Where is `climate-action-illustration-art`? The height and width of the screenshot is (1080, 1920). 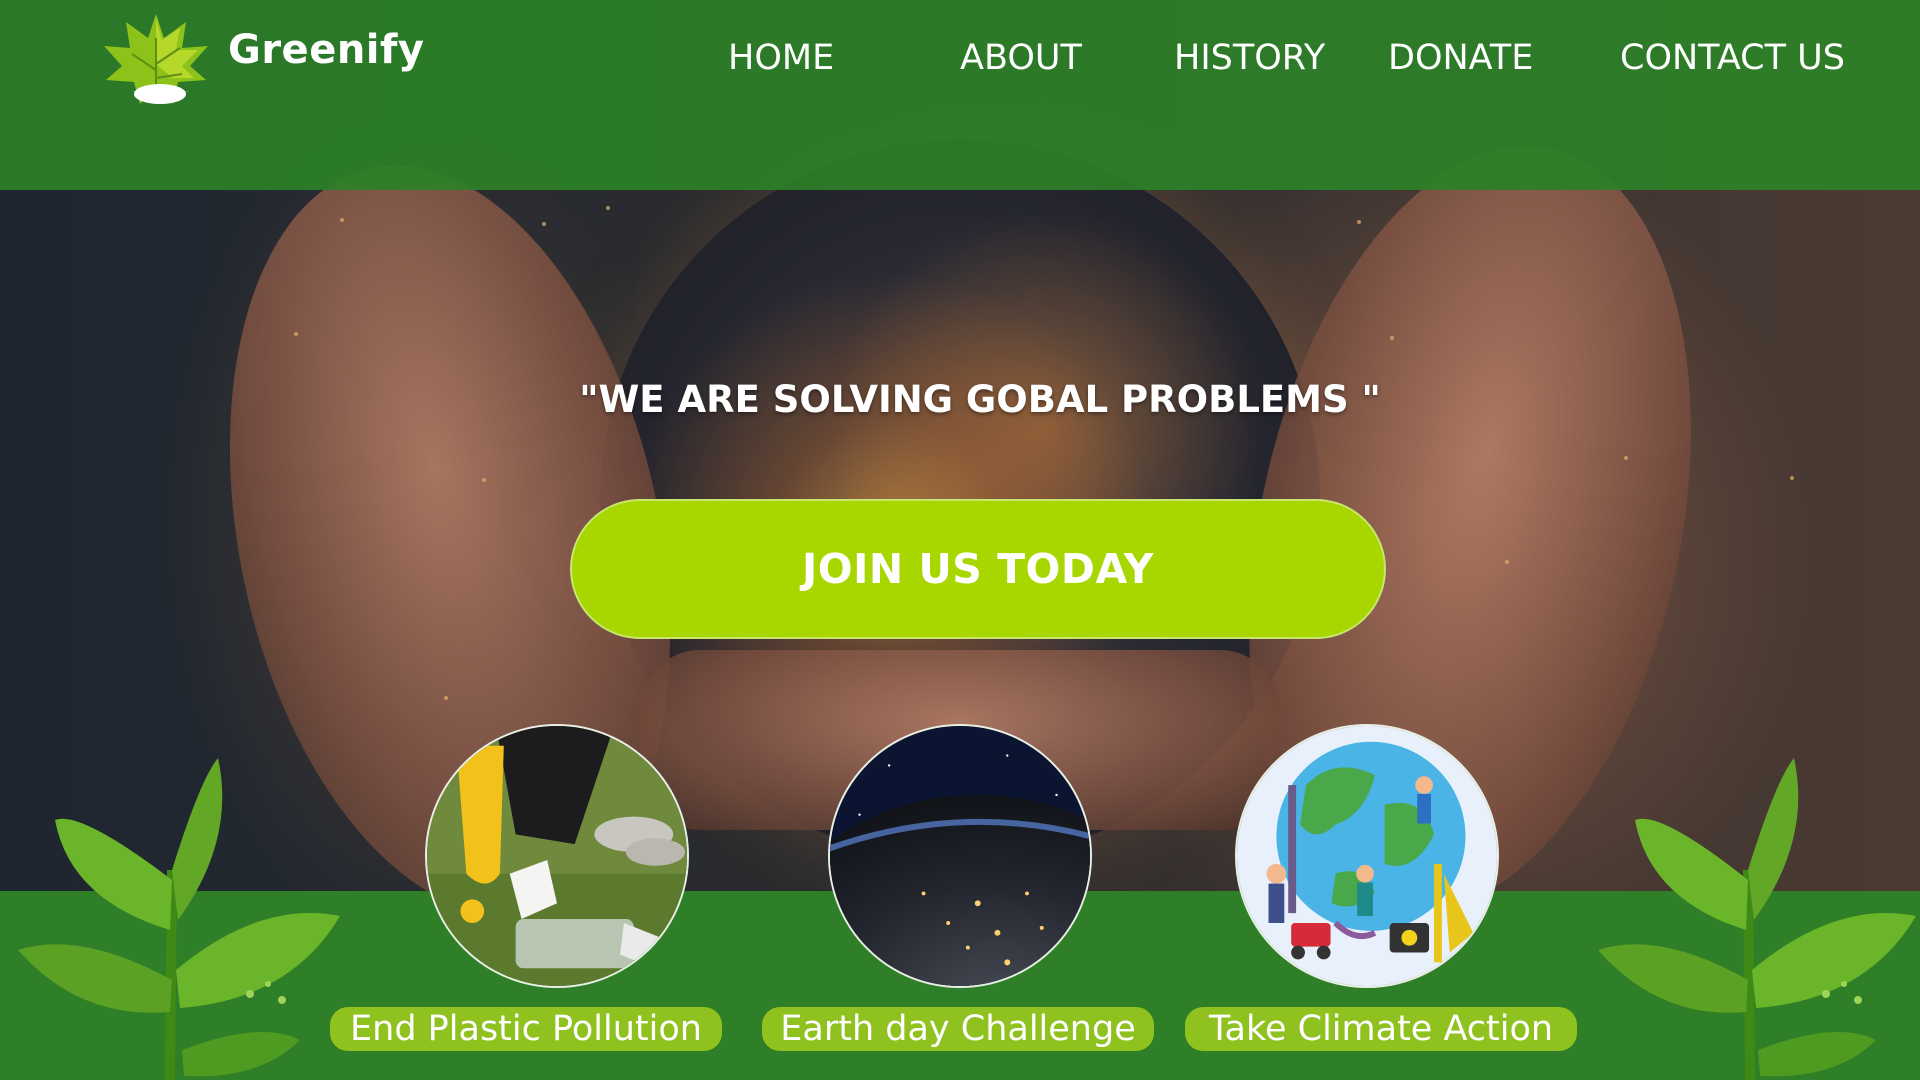
climate-action-illustration-art is located at coordinates (1367, 856).